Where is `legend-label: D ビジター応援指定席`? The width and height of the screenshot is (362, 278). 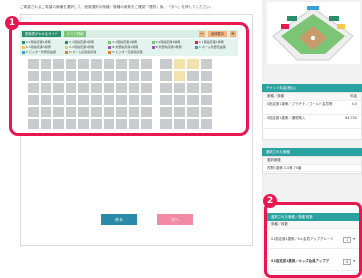 legend-label: D ビジター応援指定席 is located at coordinates (127, 52).